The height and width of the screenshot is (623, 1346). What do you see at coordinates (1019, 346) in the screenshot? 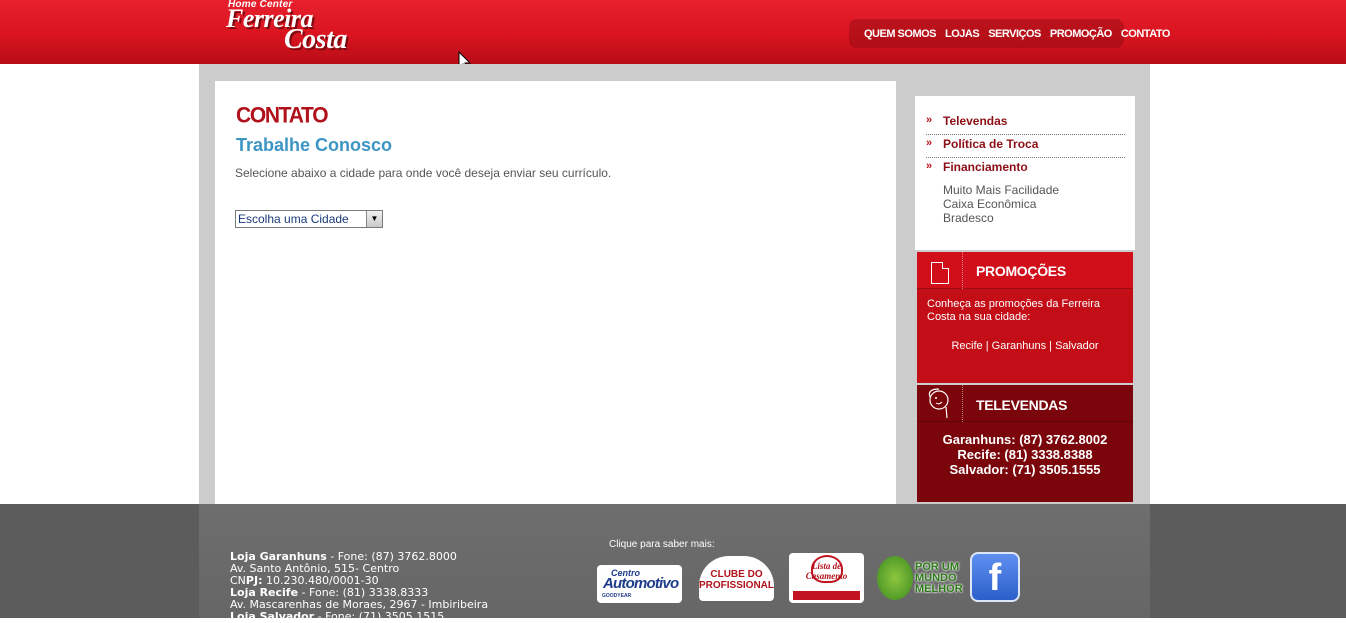
I see `promo-city-garanhuns: Garanhuns` at bounding box center [1019, 346].